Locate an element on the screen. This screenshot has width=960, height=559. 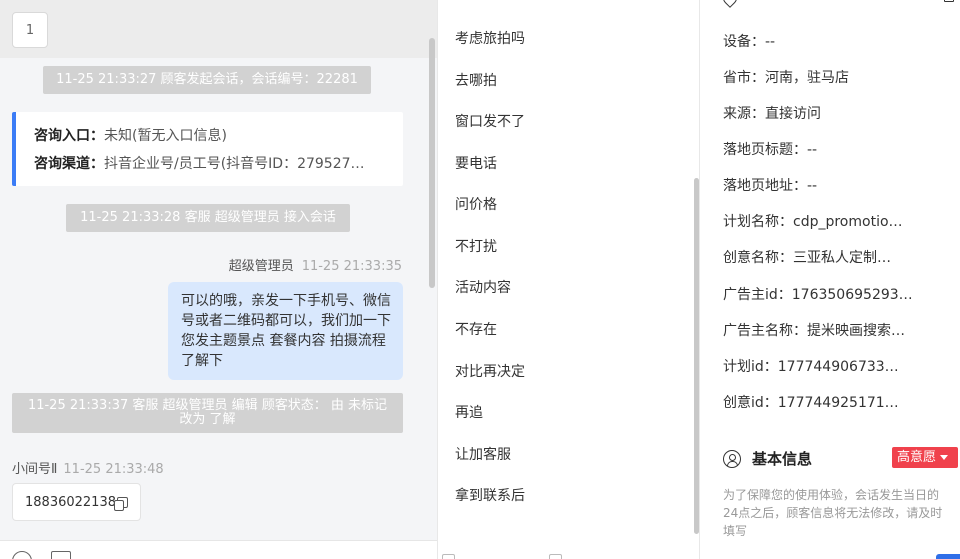
consult-entry-row: 咨询入口：未知(暂无入口信息) is located at coordinates (214, 138).